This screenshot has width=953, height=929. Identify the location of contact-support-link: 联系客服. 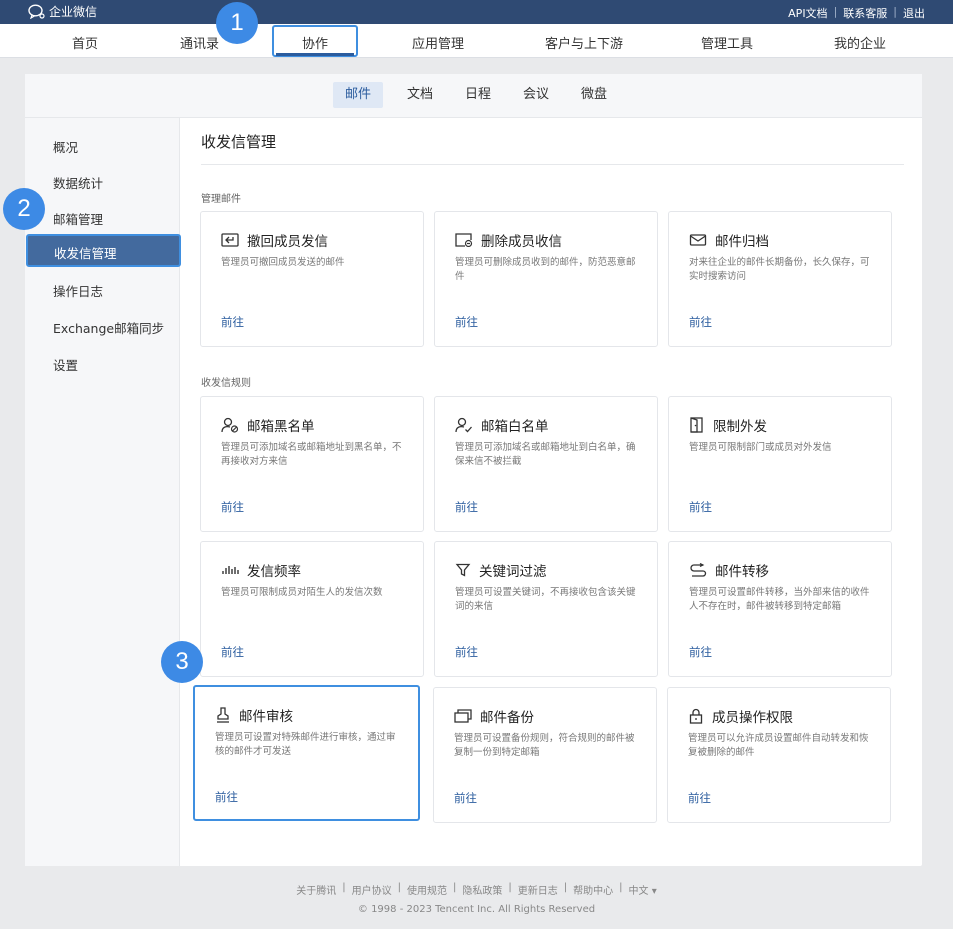
(865, 13).